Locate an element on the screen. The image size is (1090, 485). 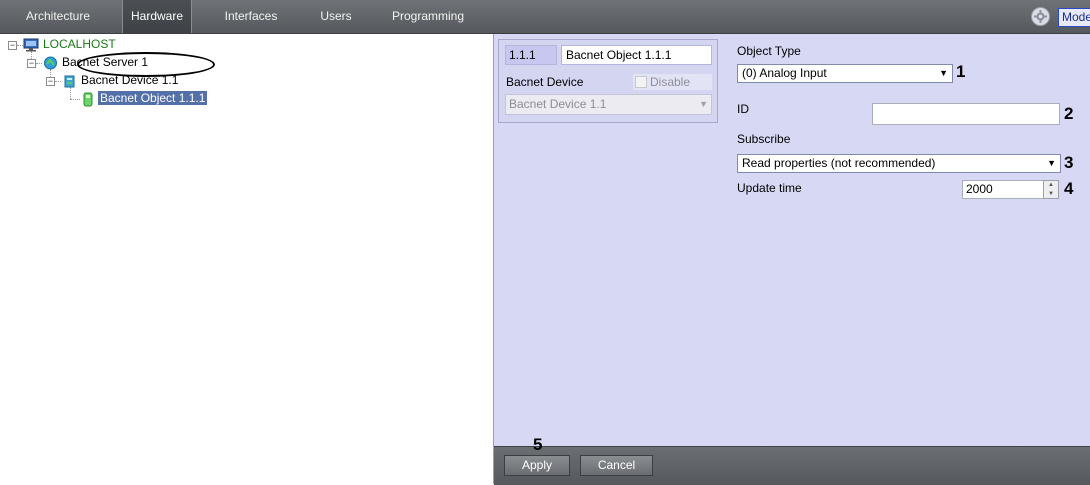
disable-checkbox-group: Disable is located at coordinates (672, 82).